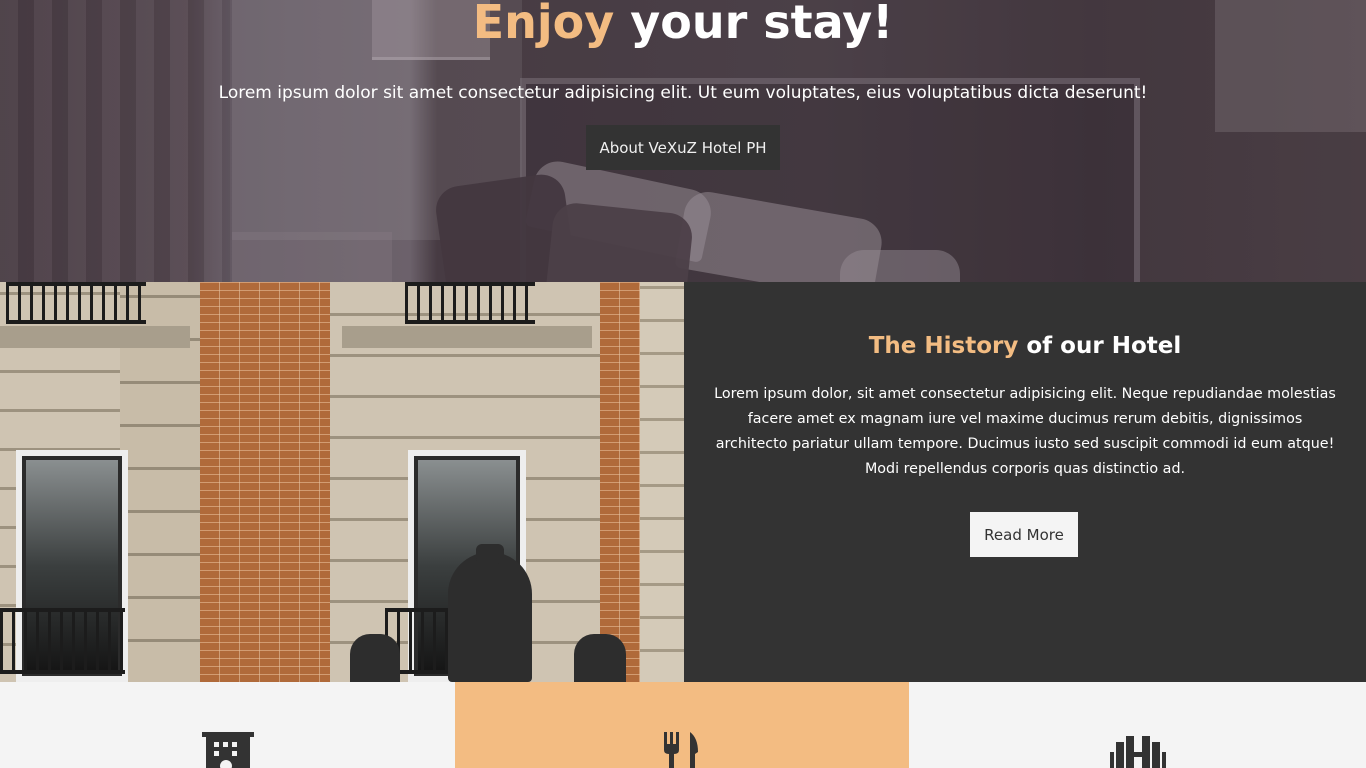  Describe the element at coordinates (227, 725) in the screenshot. I see `feature-card-hotel` at that location.